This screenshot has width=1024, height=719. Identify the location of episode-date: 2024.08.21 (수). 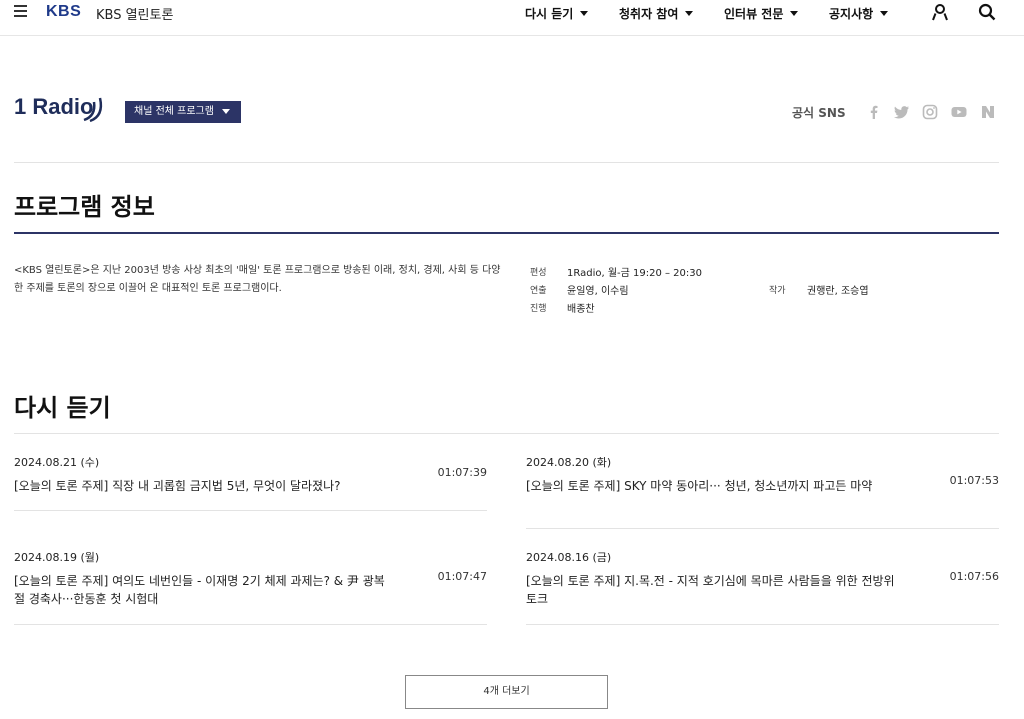
(57, 462).